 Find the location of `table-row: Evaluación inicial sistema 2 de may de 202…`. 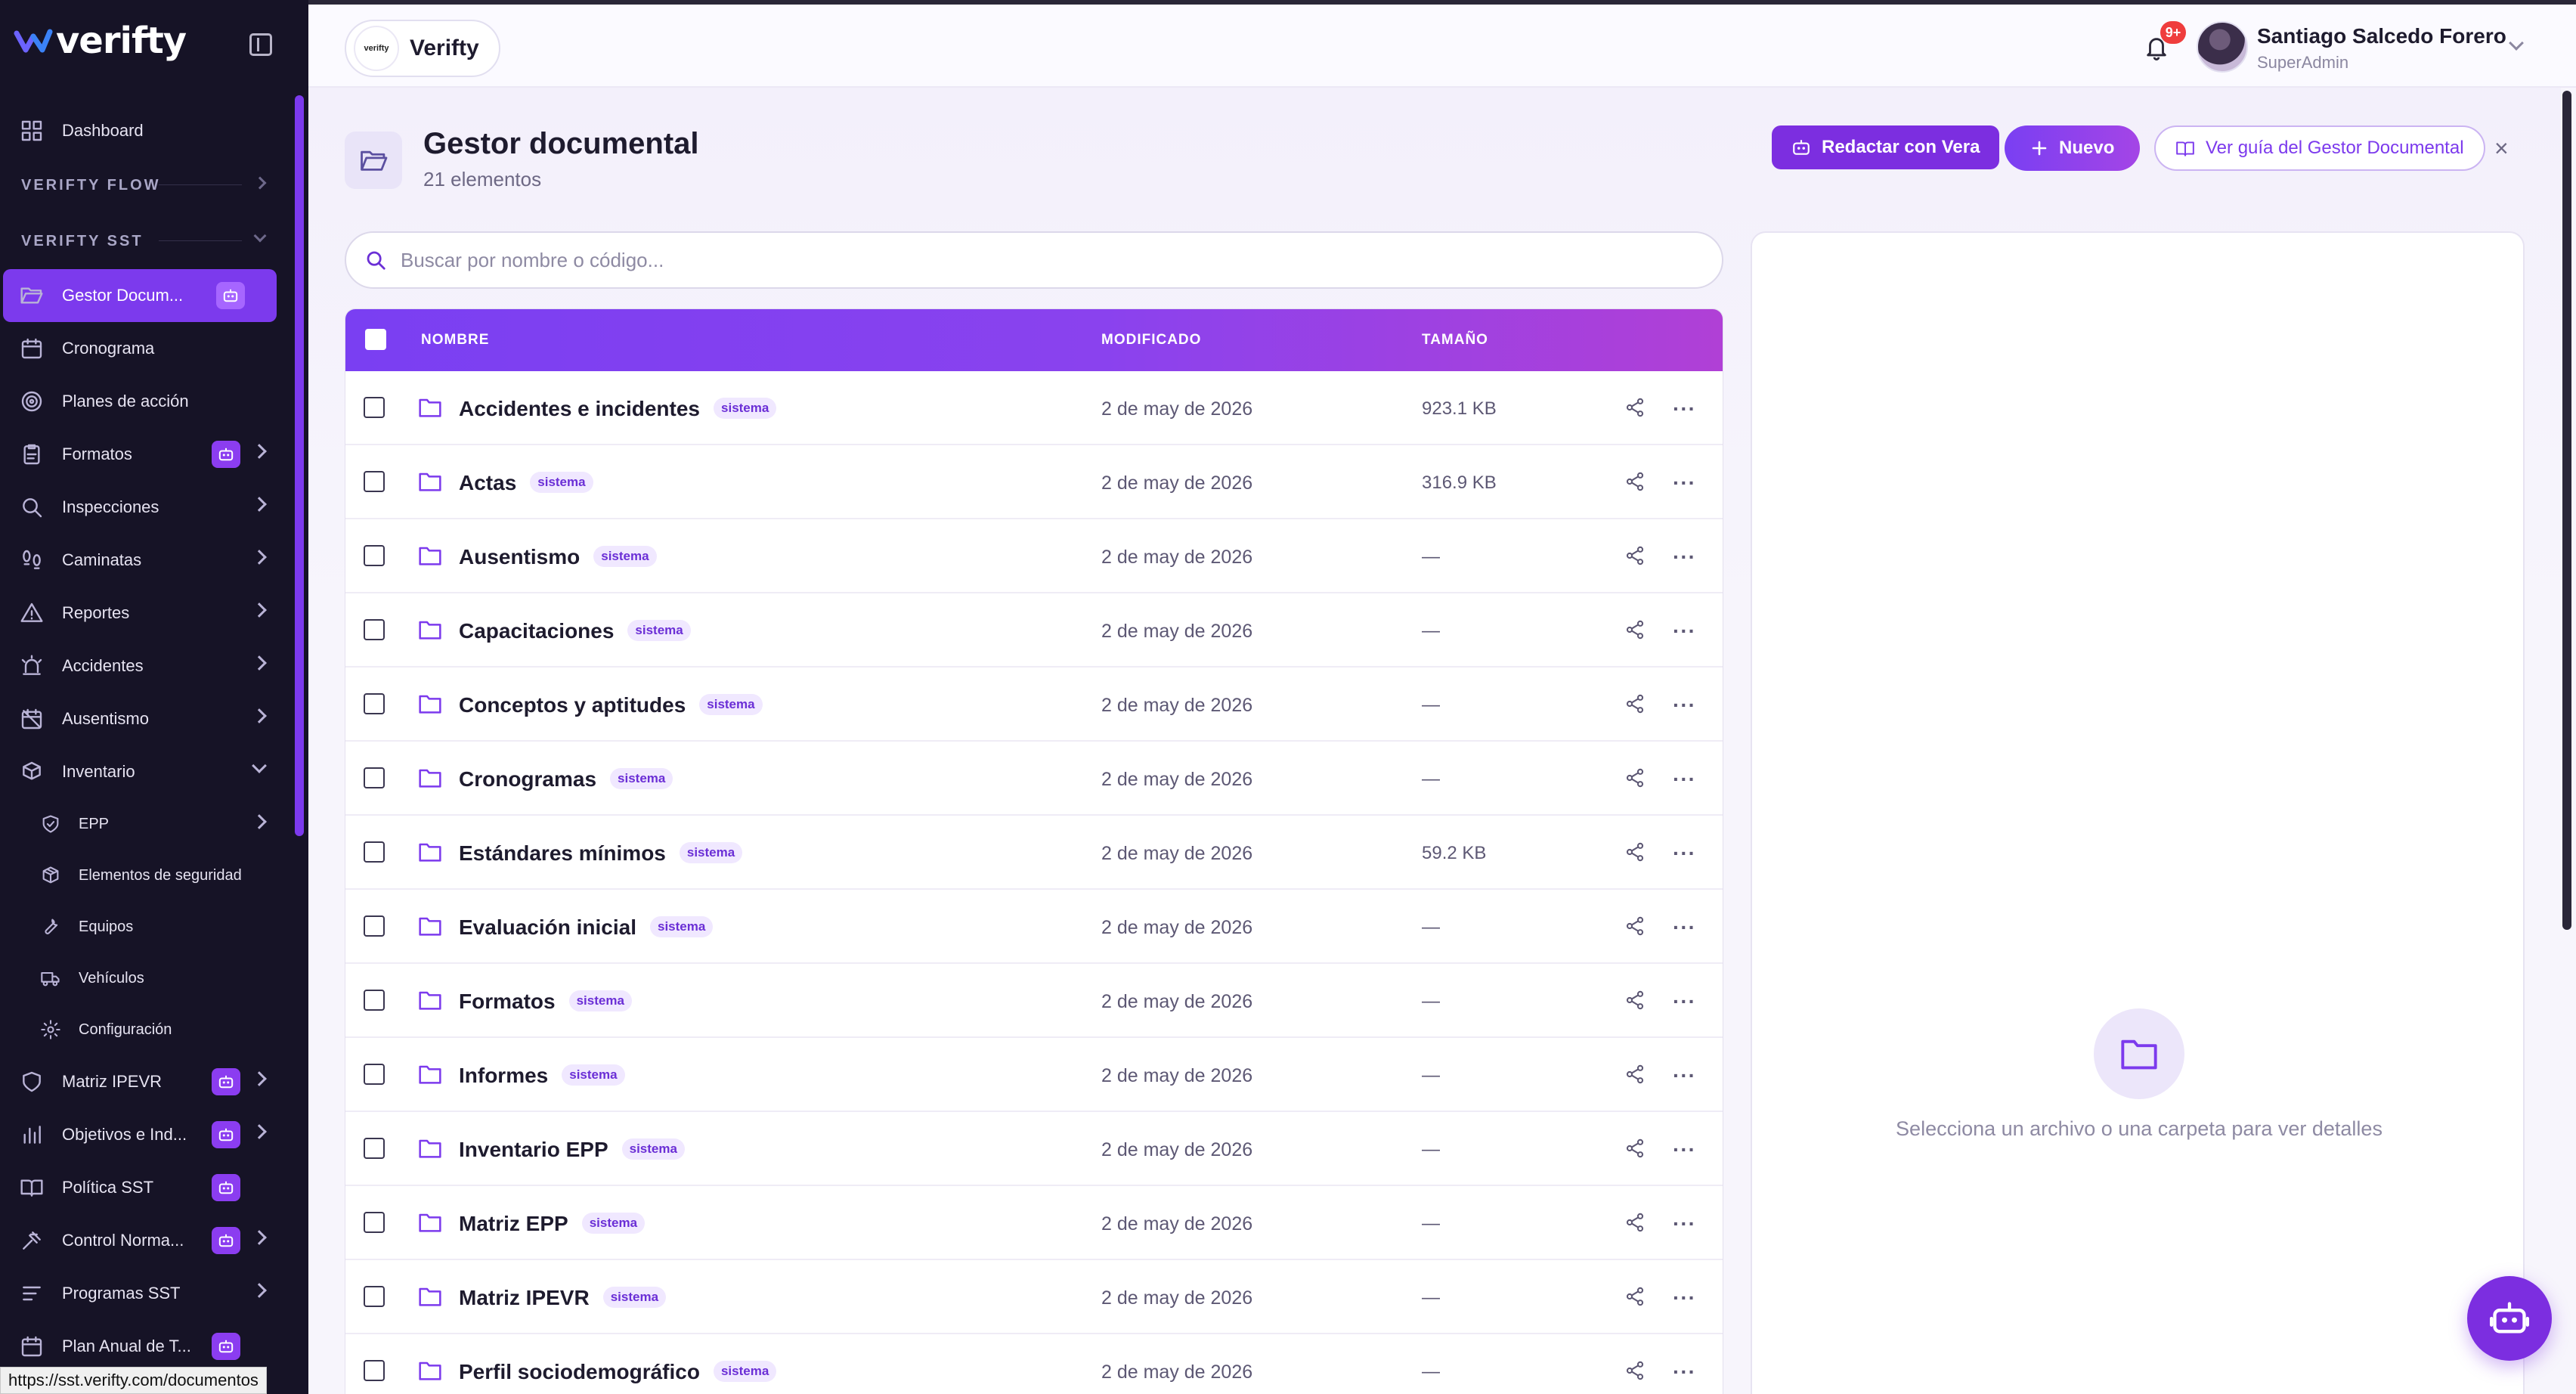

table-row: Evaluación inicial sistema 2 de may de 202… is located at coordinates (1034, 927).